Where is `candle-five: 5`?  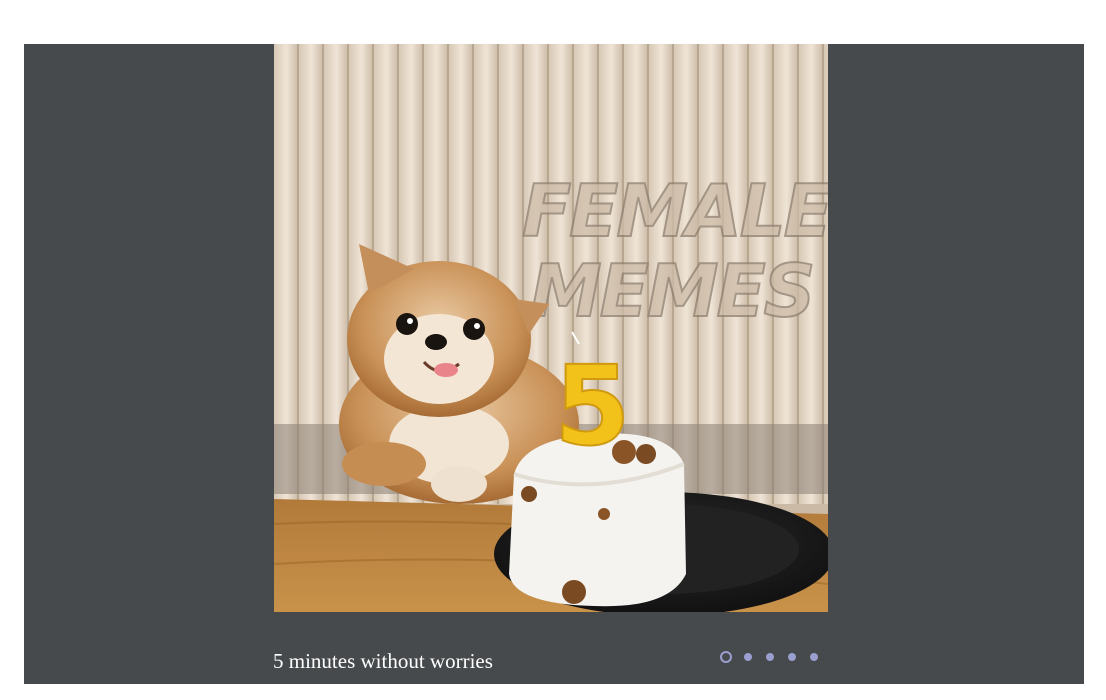
candle-five: 5 is located at coordinates (592, 401).